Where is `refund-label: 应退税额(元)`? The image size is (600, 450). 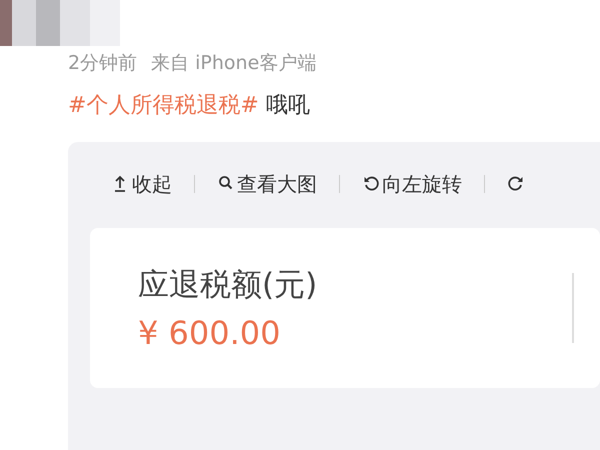
refund-label: 应退税额(元) is located at coordinates (228, 285).